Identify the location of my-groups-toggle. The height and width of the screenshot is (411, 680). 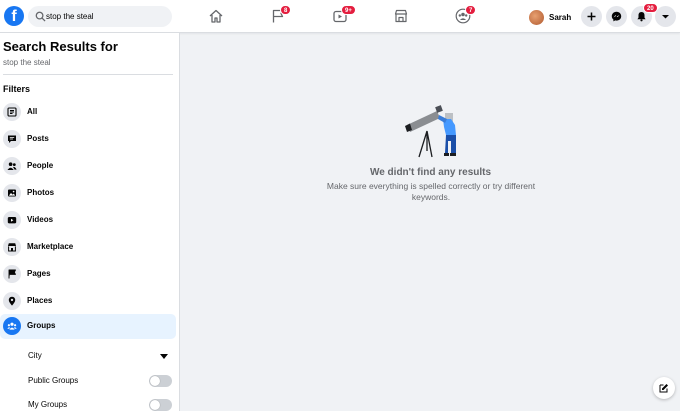
(160, 405).